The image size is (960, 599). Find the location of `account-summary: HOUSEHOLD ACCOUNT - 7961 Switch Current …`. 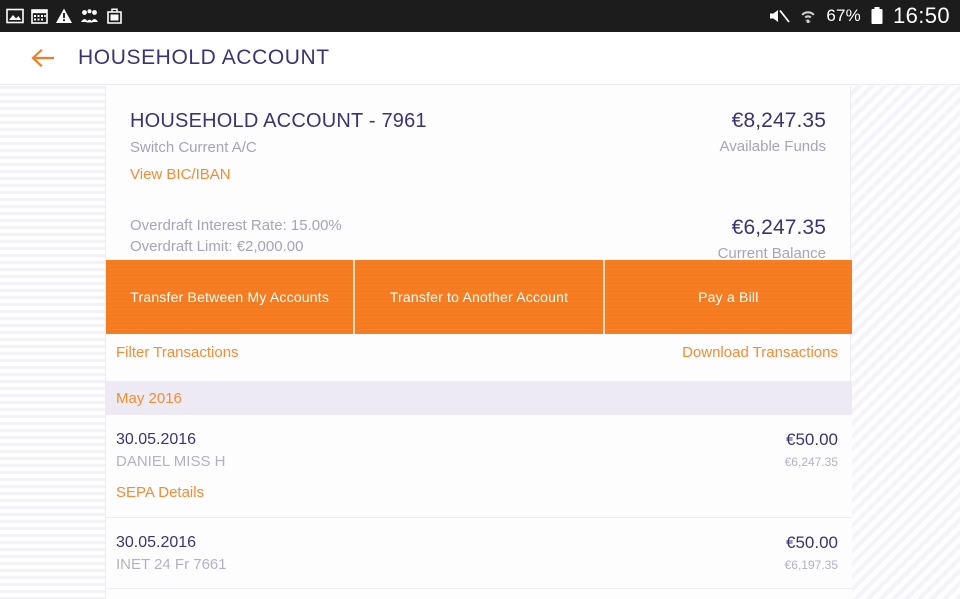

account-summary: HOUSEHOLD ACCOUNT - 7961 Switch Current … is located at coordinates (478, 136).